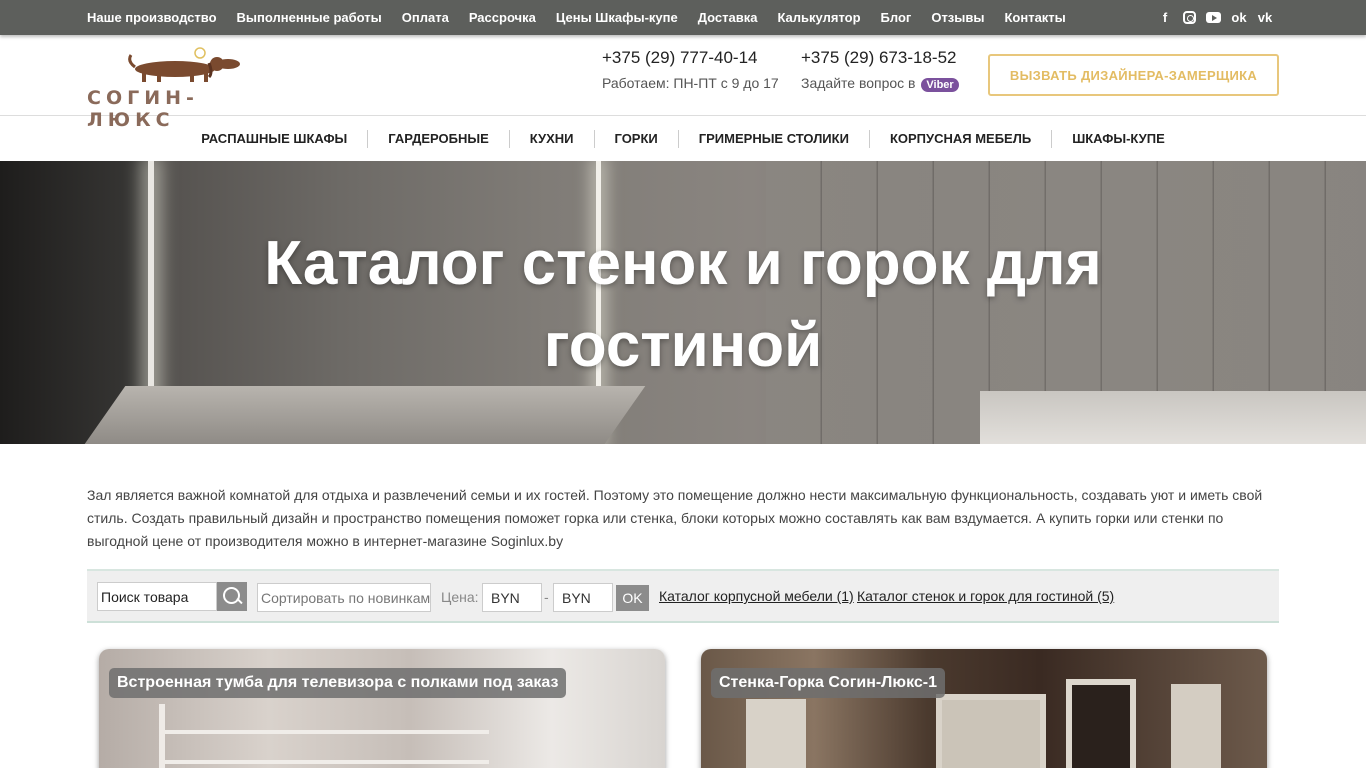 The width and height of the screenshot is (1366, 768). Describe the element at coordinates (275, 138) in the screenshot. I see `catnav-item-swing-wardrobes: РАСПАШНЫЕ ШКАФЫ` at that location.